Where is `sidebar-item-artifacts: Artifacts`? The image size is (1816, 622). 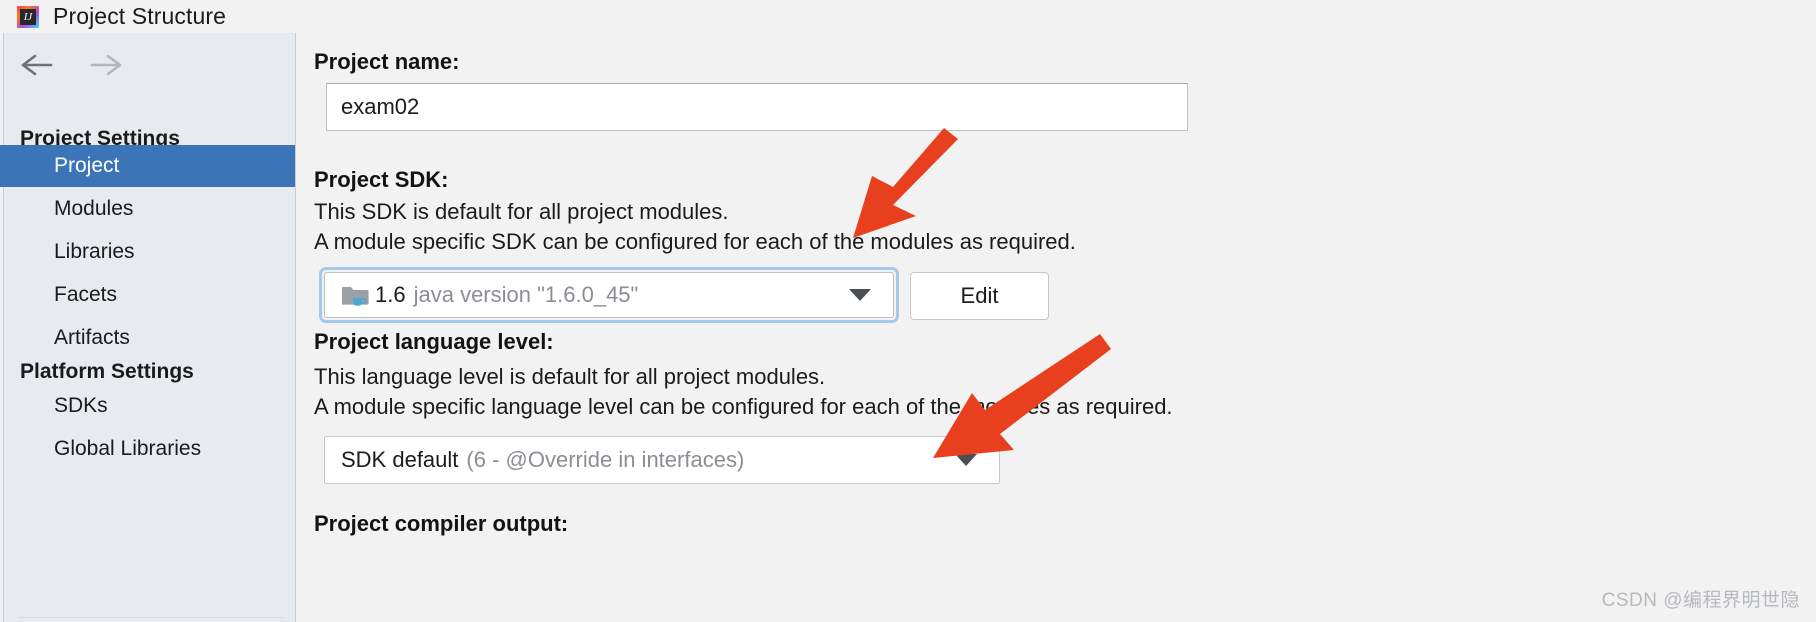
sidebar-item-artifacts: Artifacts is located at coordinates (149, 338).